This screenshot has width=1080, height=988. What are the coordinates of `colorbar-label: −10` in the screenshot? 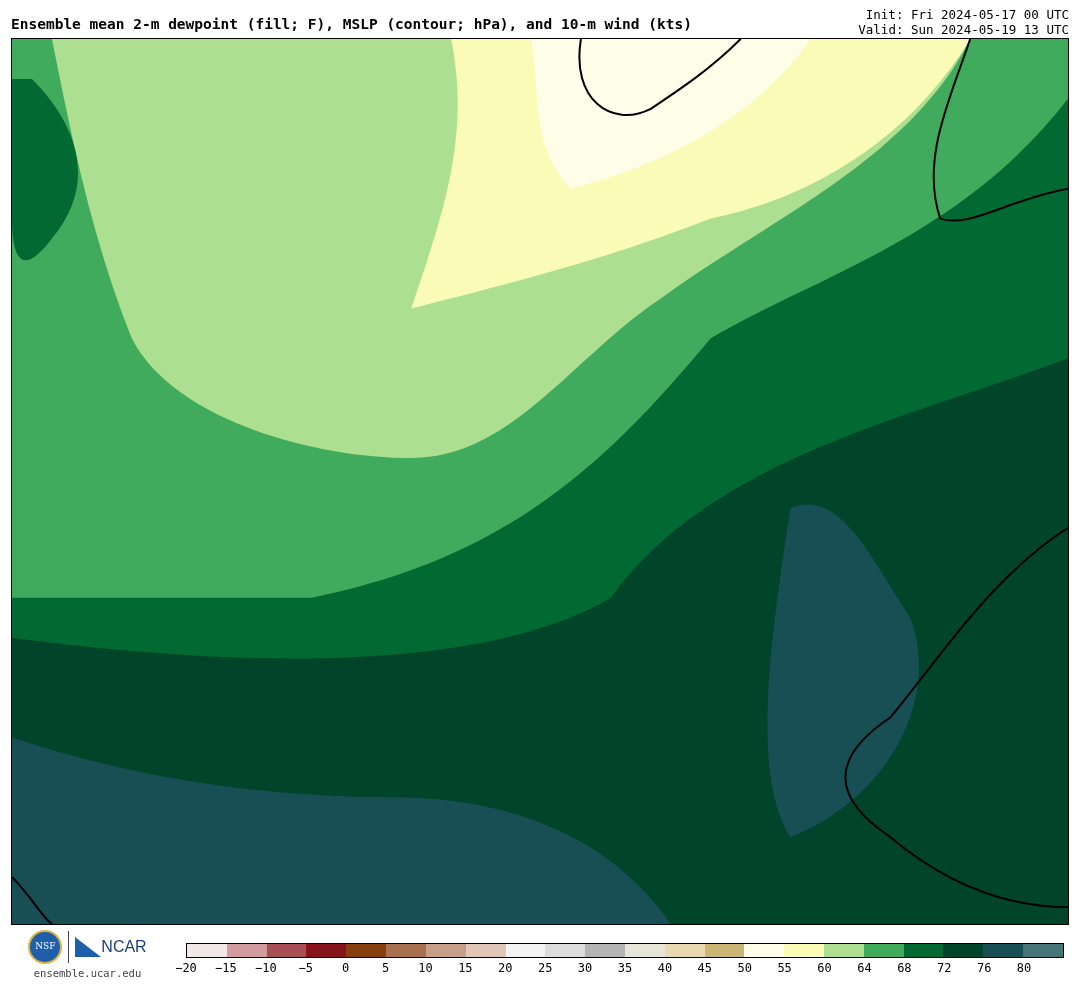 It's located at (265, 968).